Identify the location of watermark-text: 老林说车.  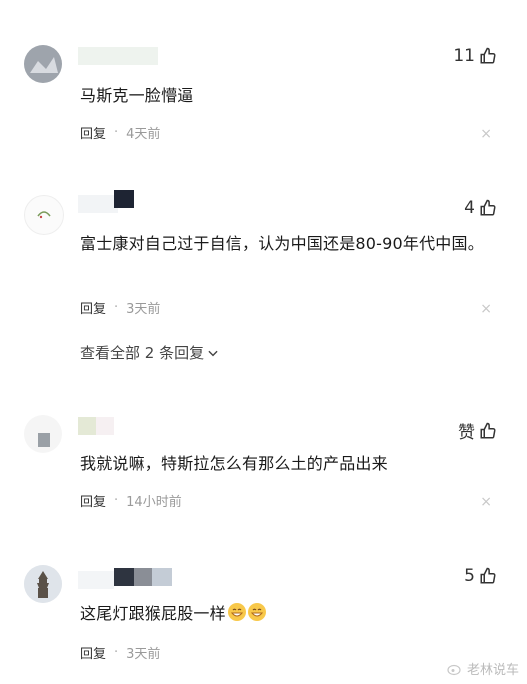
(492, 670).